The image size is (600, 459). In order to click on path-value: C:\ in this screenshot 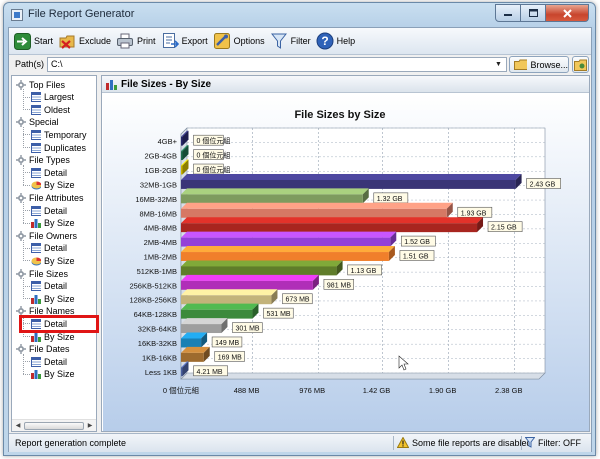, I will do `click(57, 64)`.